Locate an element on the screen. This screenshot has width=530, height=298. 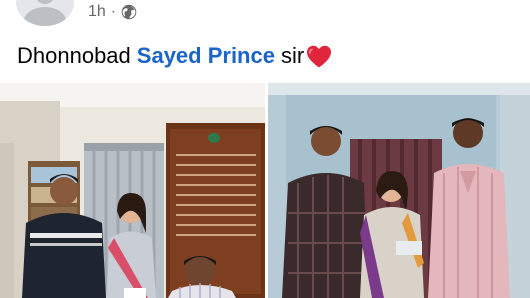
post-timestamp: 1h is located at coordinates (97, 12).